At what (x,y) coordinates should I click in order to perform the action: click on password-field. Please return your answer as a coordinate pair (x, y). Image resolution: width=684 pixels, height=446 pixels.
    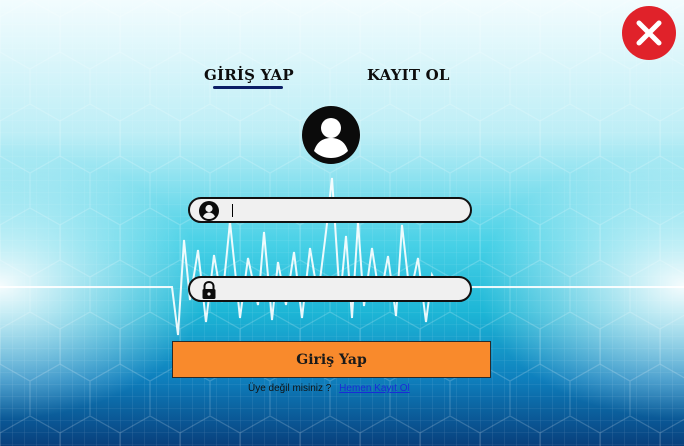
    Looking at the image, I should click on (330, 289).